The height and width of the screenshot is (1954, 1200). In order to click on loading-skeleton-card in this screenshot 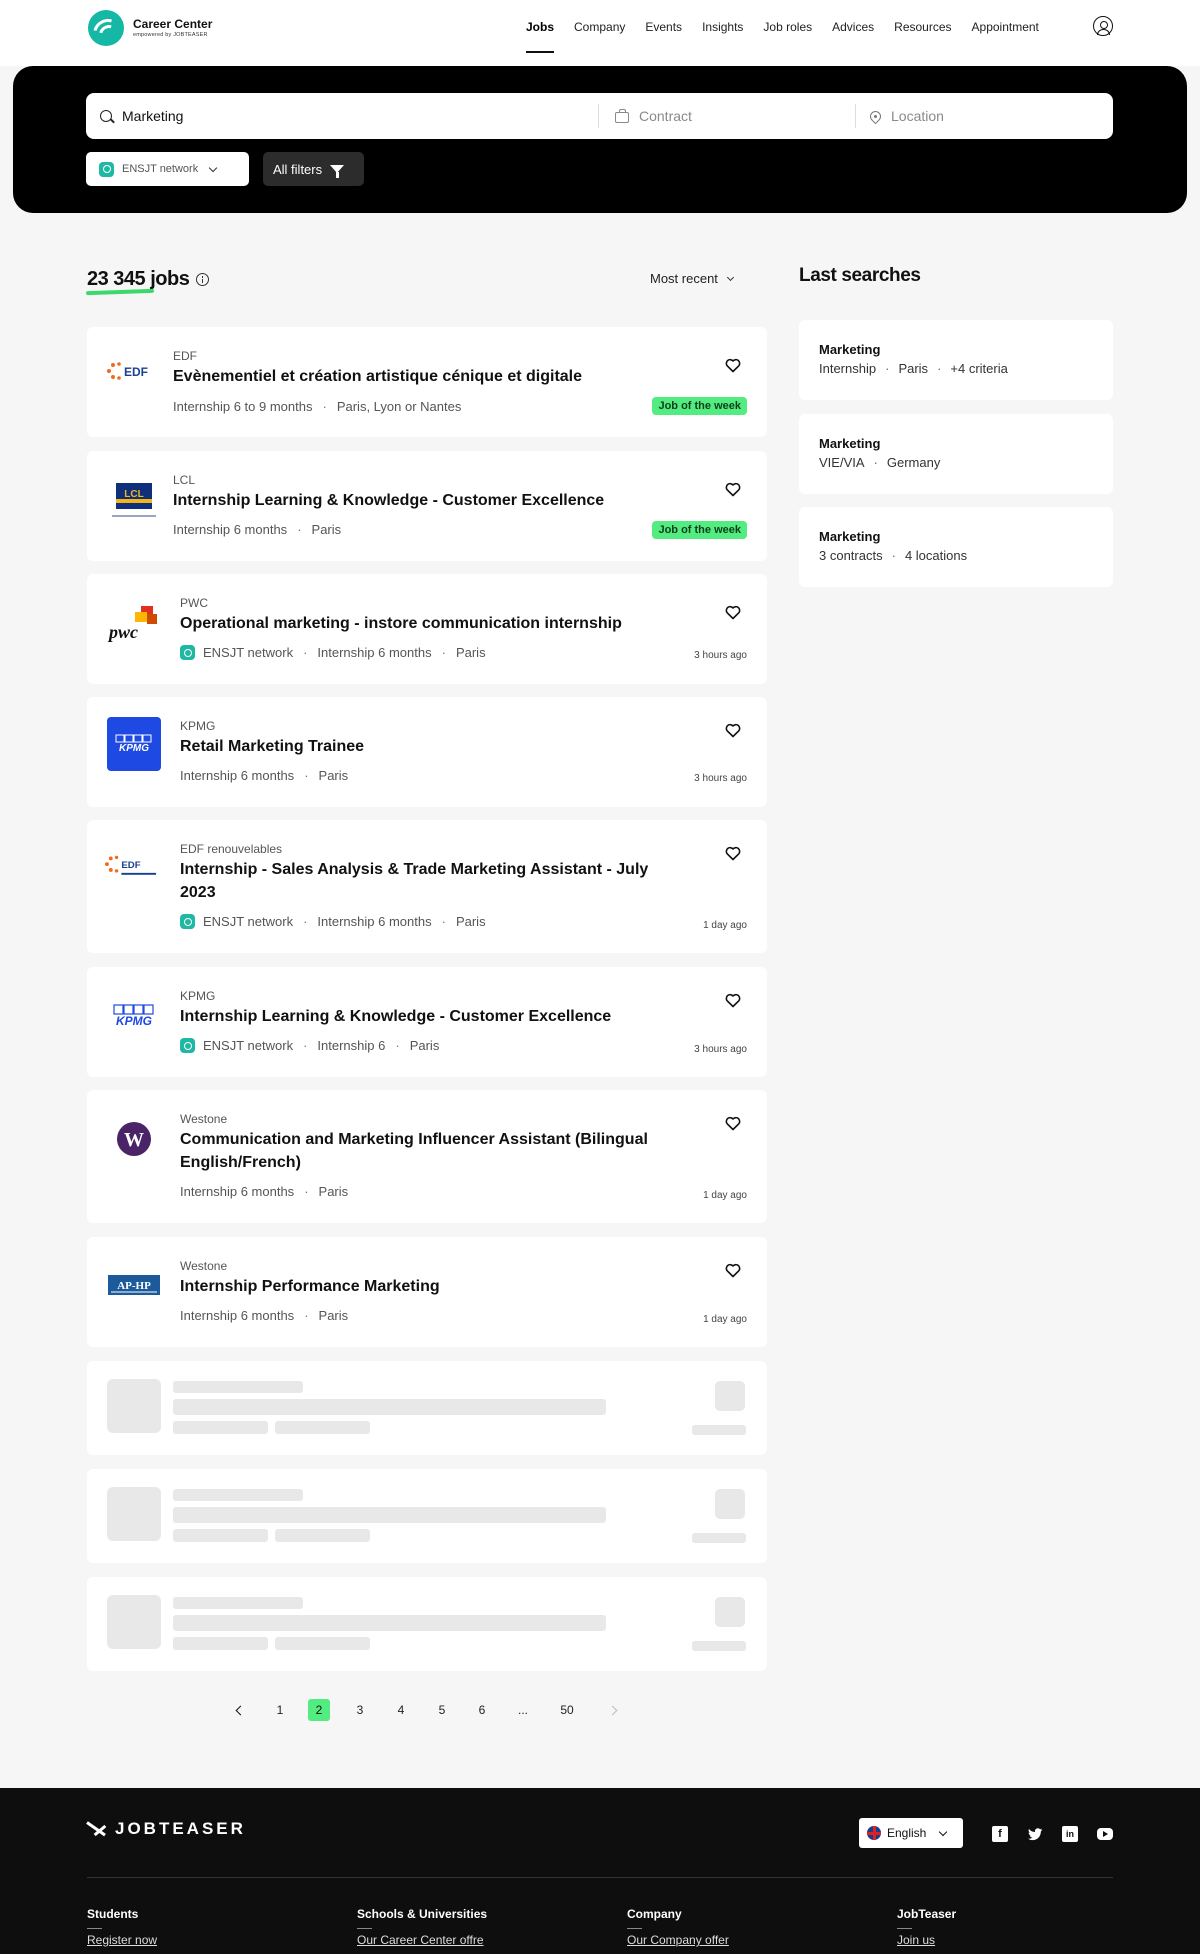, I will do `click(427, 1624)`.